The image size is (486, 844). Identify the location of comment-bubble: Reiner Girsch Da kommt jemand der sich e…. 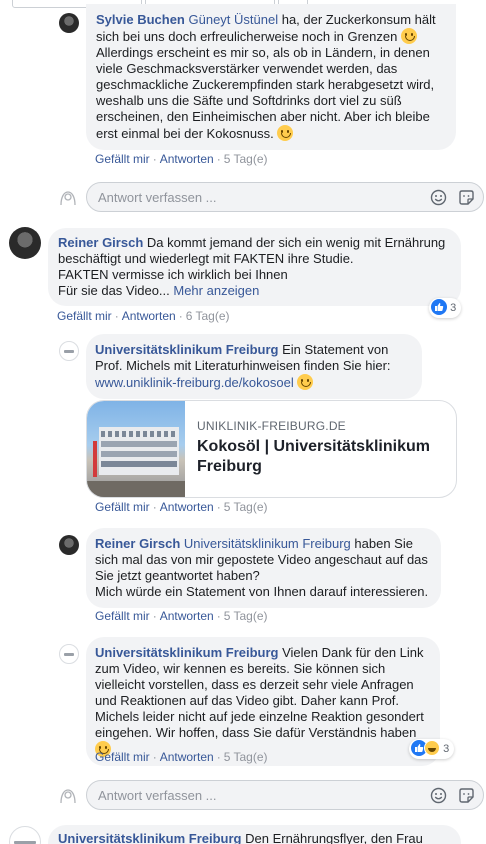
(254, 267).